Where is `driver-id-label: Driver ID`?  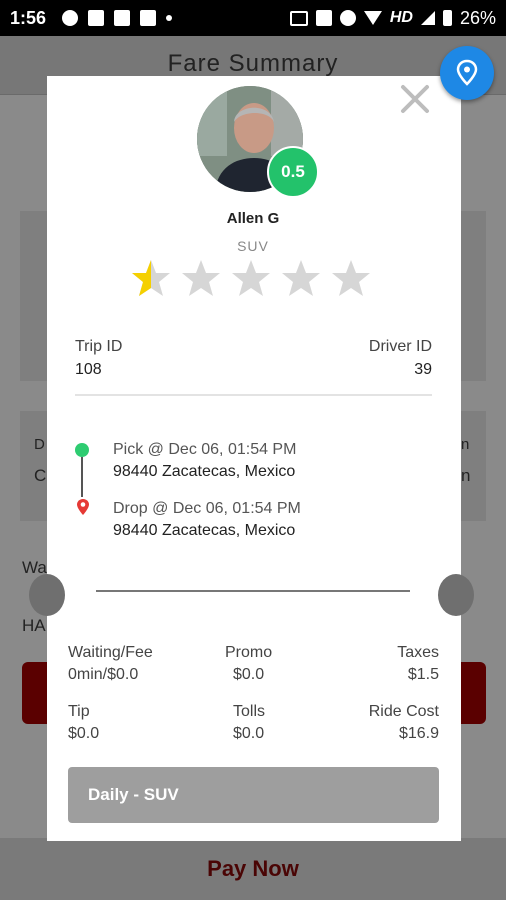 driver-id-label: Driver ID is located at coordinates (400, 346).